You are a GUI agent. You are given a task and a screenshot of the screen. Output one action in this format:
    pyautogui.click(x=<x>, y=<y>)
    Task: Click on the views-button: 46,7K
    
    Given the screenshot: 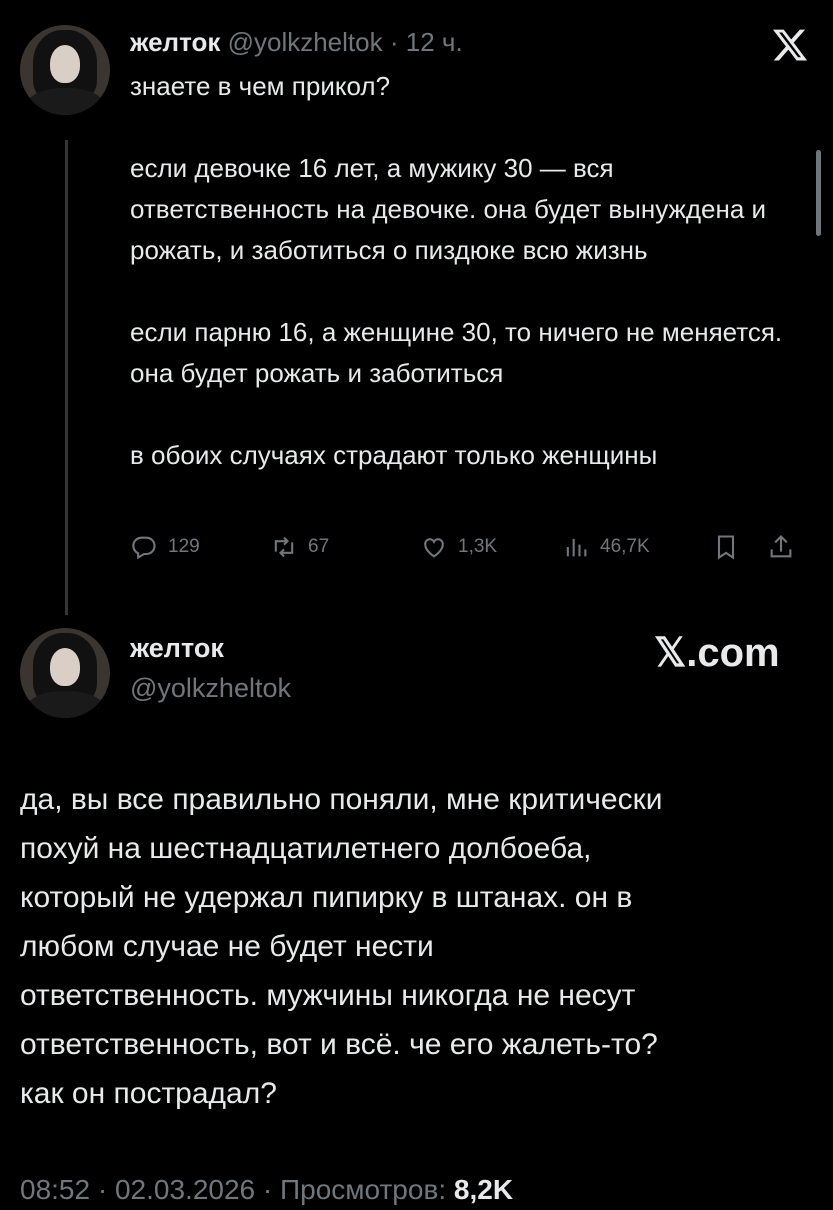 What is the action you would take?
    pyautogui.click(x=606, y=547)
    